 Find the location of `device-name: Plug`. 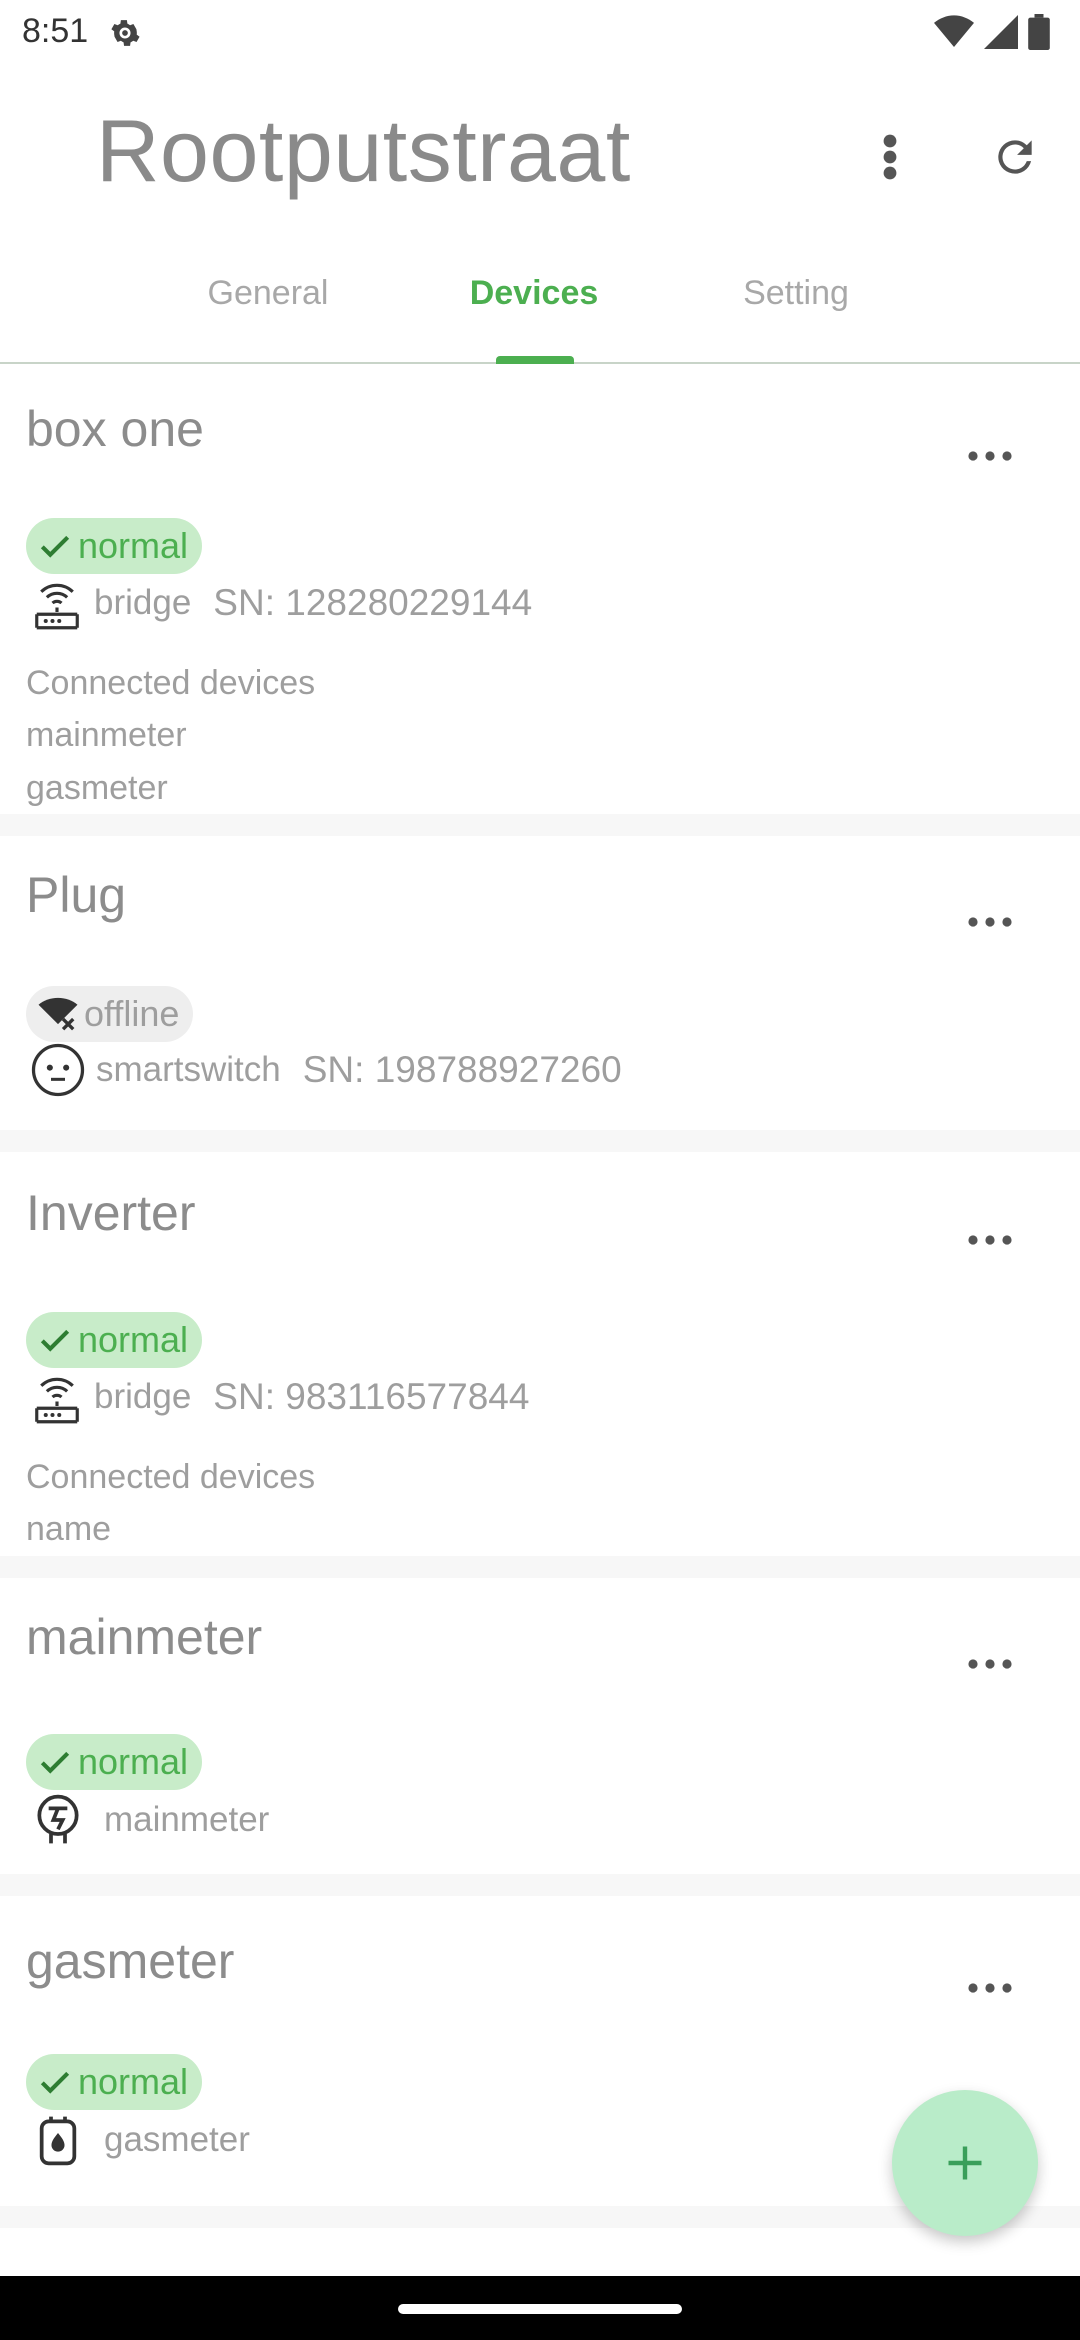

device-name: Plug is located at coordinates (76, 895).